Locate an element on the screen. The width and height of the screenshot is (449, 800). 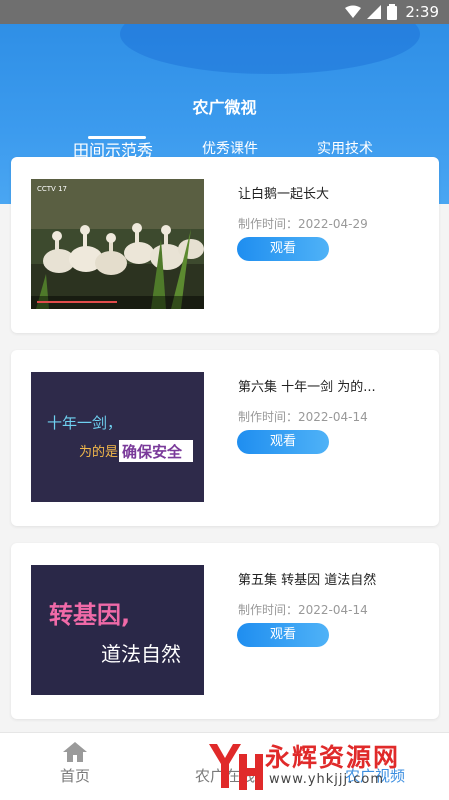
svg-text: 十年一剑， is located at coordinates (84, 423).